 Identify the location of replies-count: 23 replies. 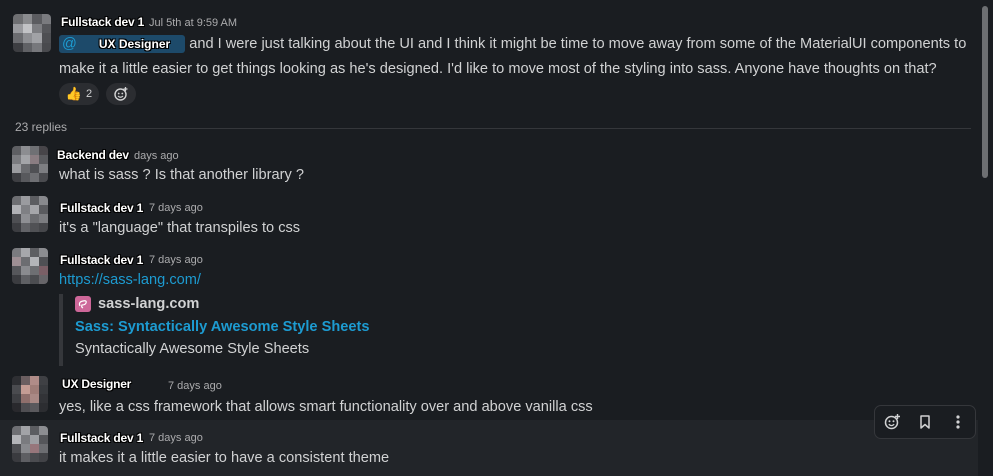
(41, 127).